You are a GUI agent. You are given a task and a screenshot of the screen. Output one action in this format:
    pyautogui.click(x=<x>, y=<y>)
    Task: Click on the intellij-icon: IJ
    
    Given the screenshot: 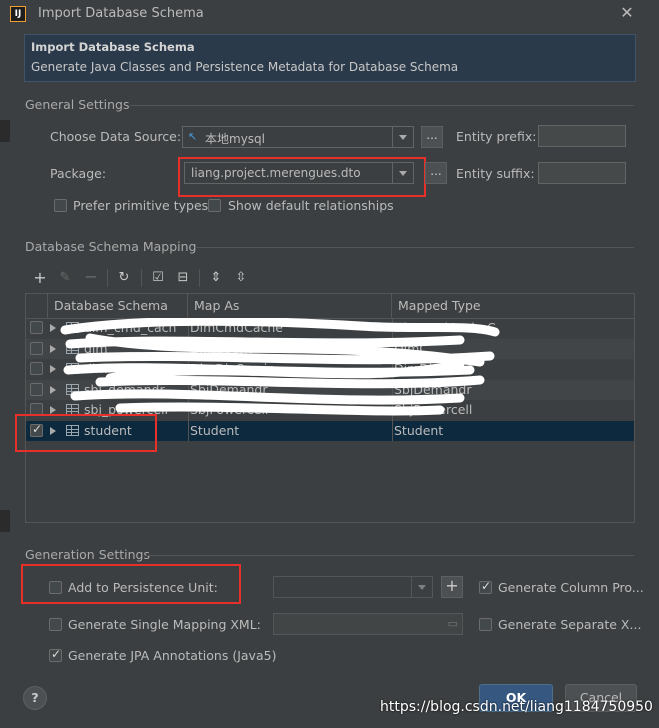 What is the action you would take?
    pyautogui.click(x=18, y=14)
    